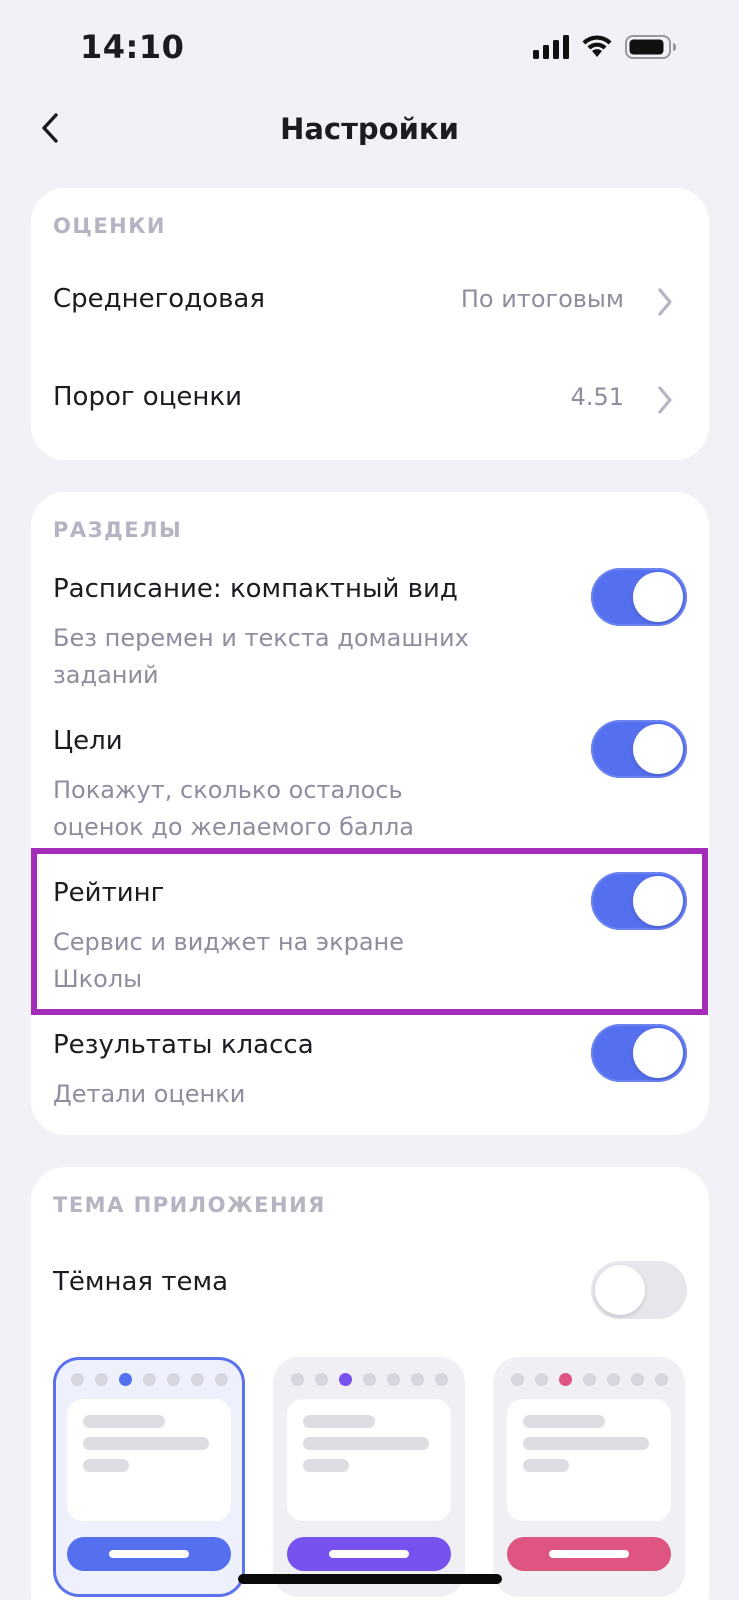  I want to click on page-title: Настройки, so click(369, 129).